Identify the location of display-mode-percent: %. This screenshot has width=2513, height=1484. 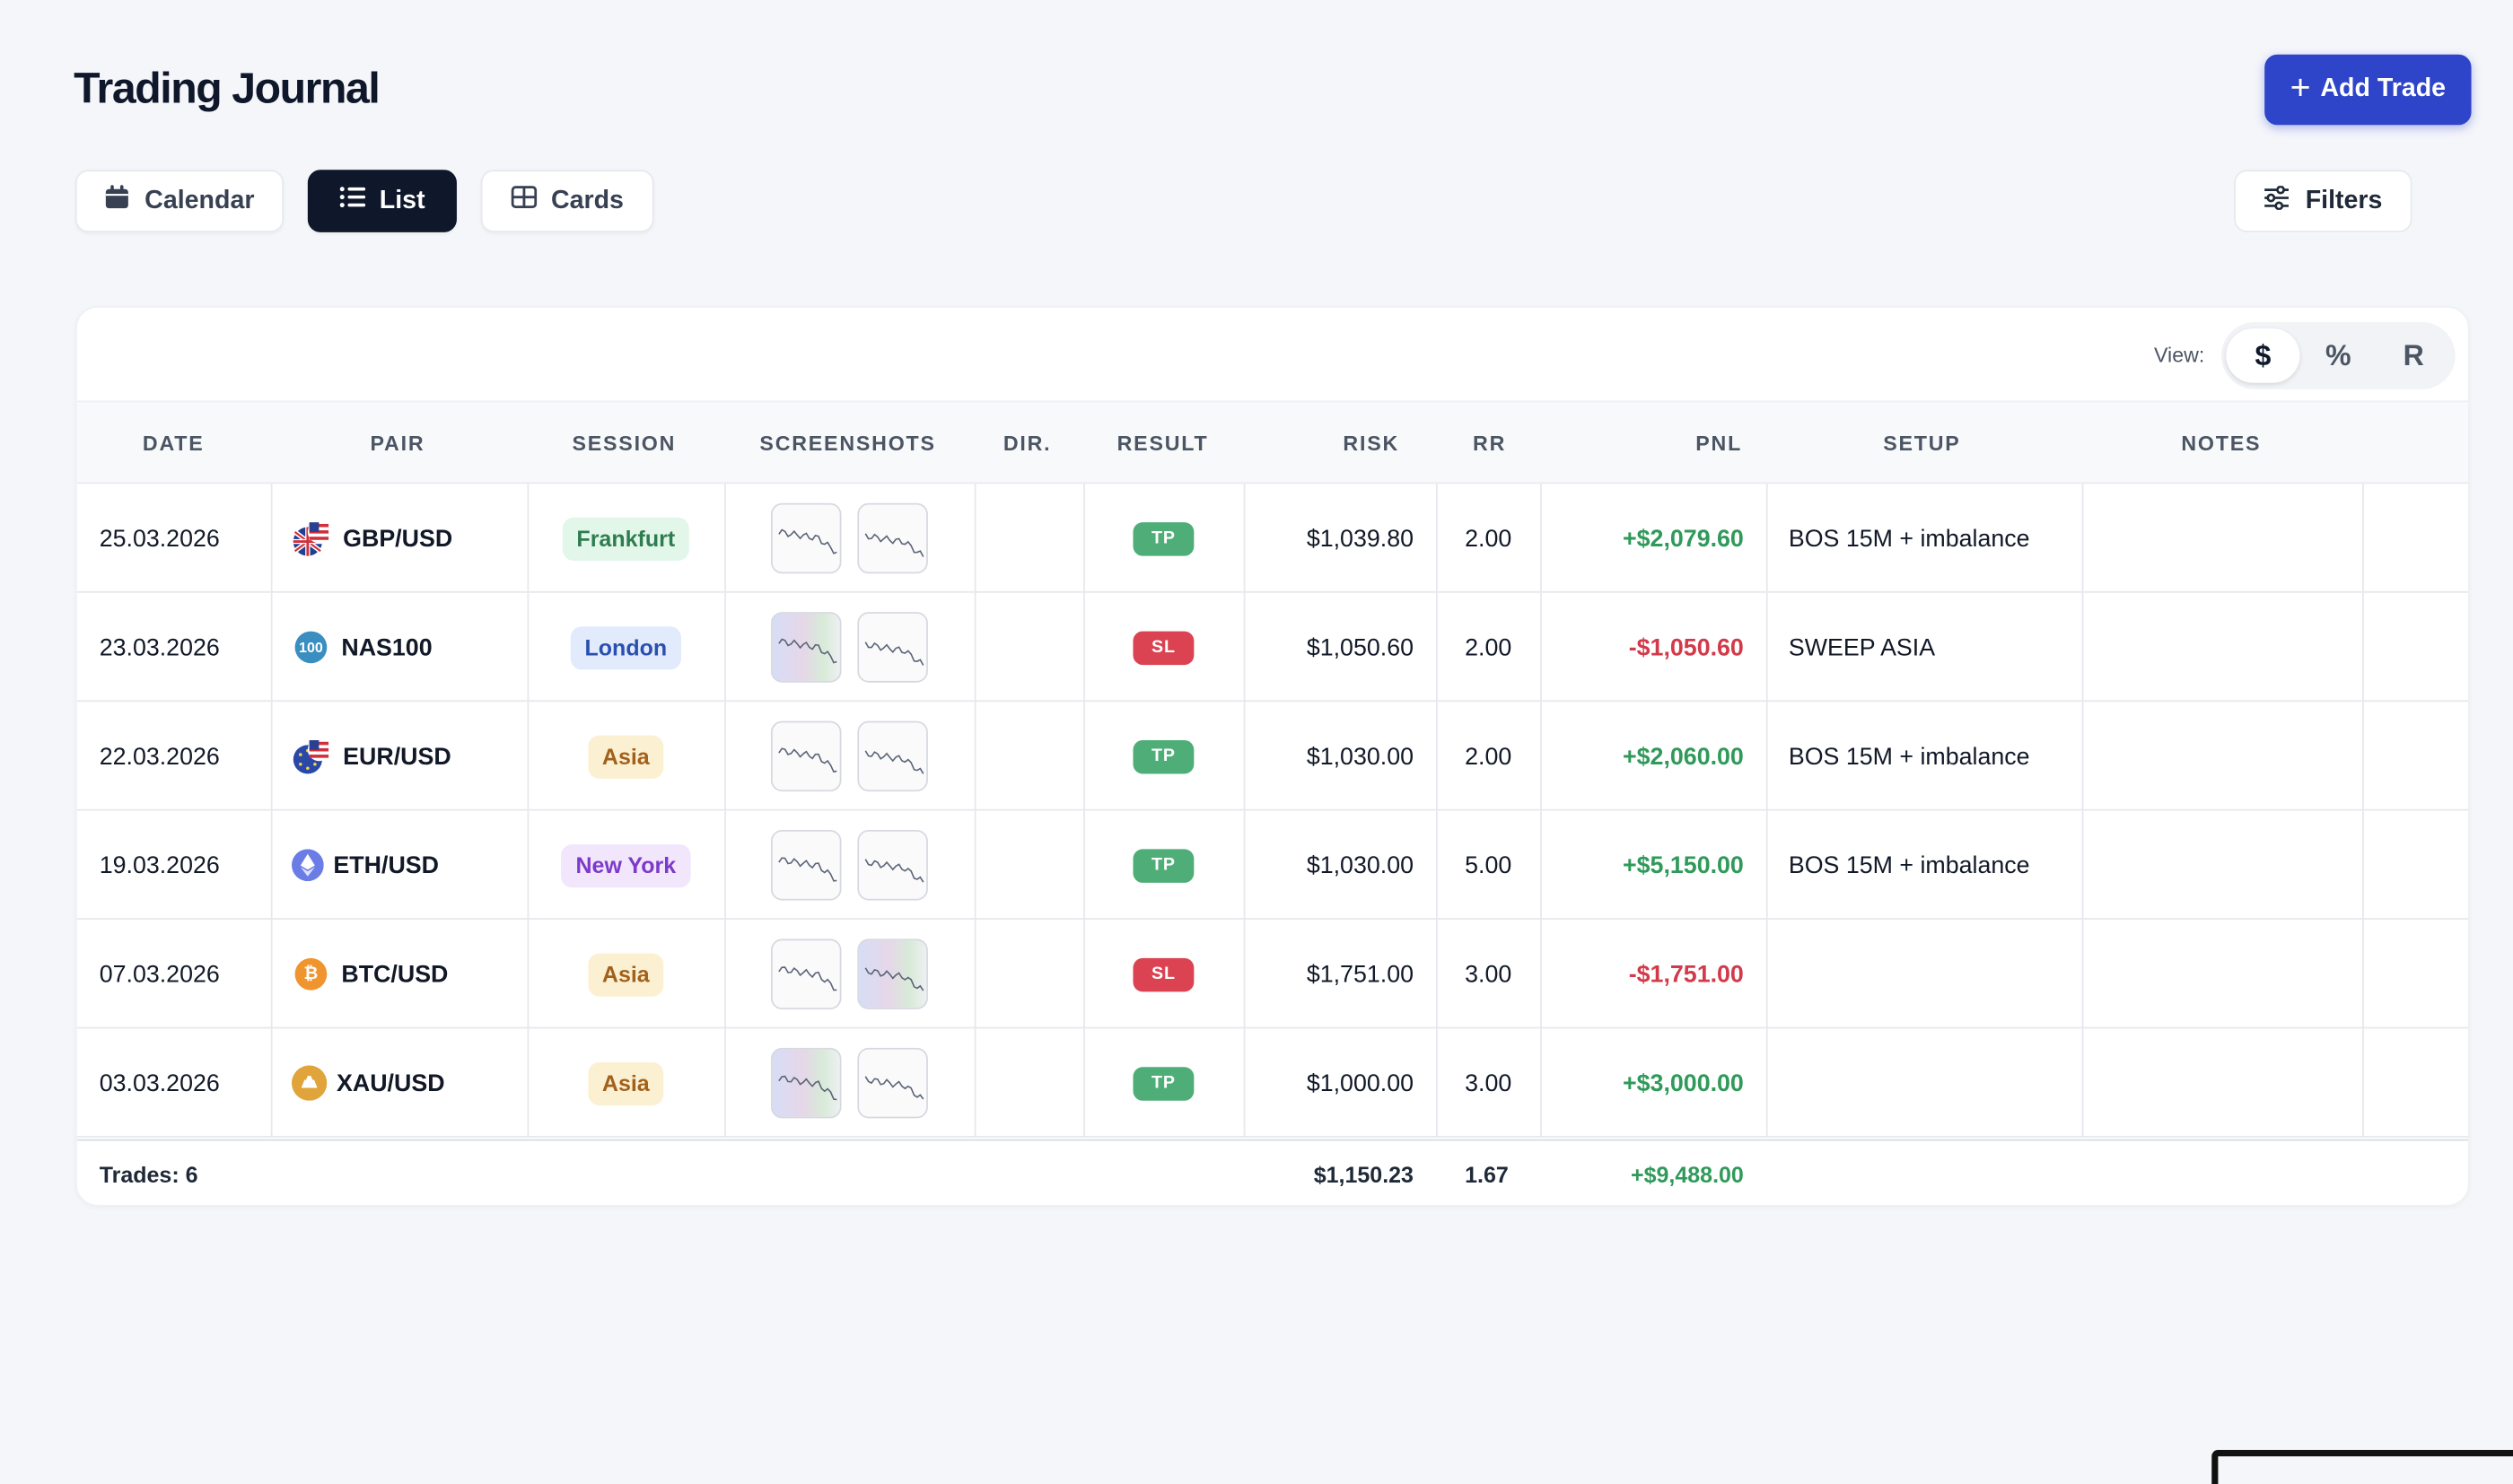
(2338, 355).